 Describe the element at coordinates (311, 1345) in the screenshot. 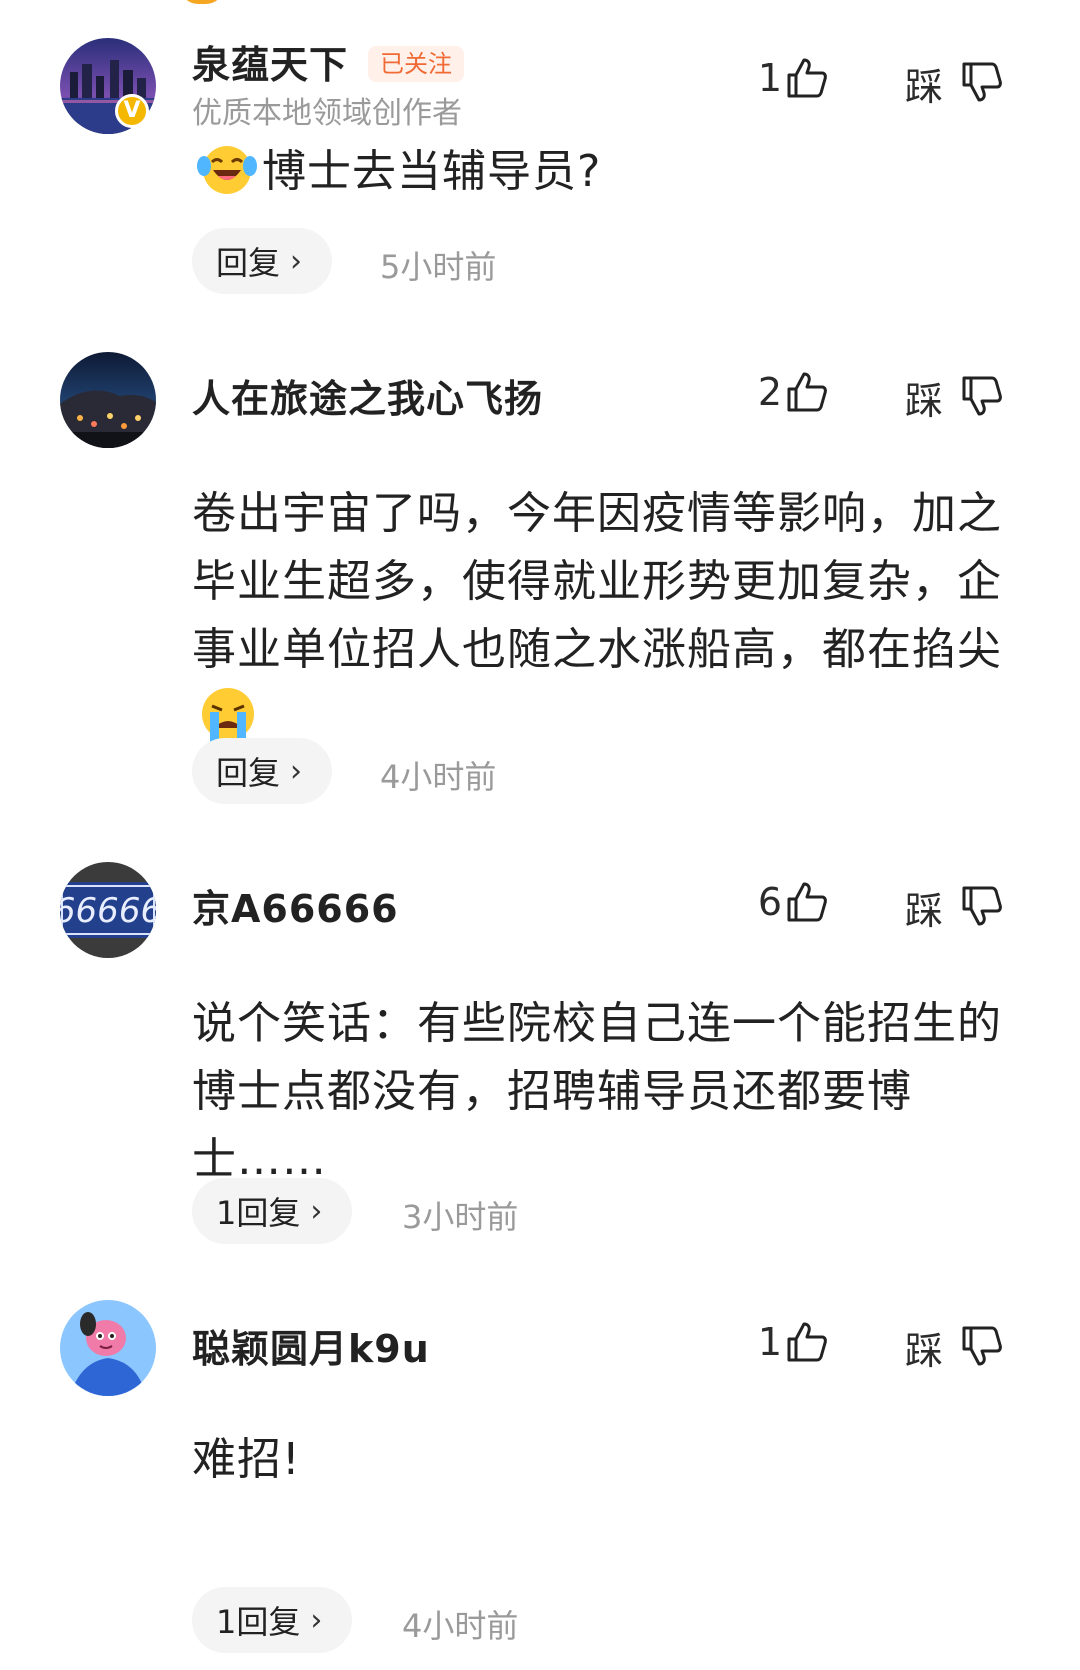

I see `username: 聪颖圆月k9u` at that location.